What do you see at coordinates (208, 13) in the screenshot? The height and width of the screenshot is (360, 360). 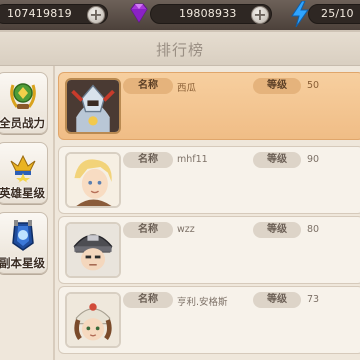 I see `gem-value: 19808933` at bounding box center [208, 13].